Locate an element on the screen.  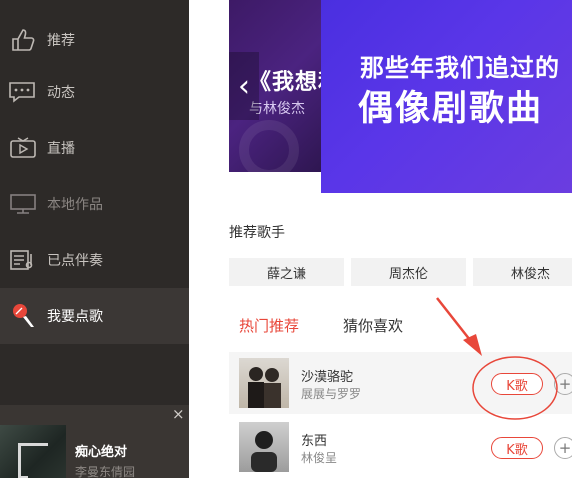
banner-prev-button: ‹ is located at coordinates (244, 86).